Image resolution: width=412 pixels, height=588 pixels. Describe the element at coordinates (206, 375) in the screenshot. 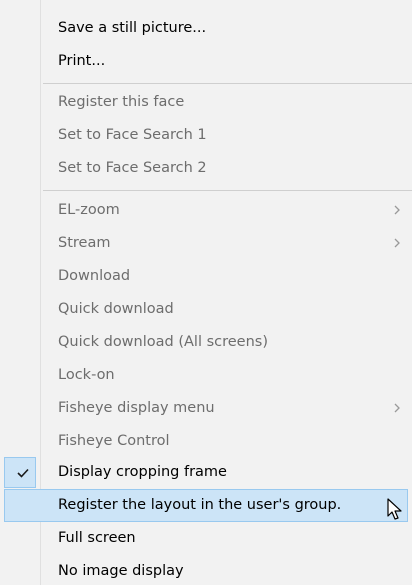

I see `menu-item-lock-on: Lock-on` at that location.